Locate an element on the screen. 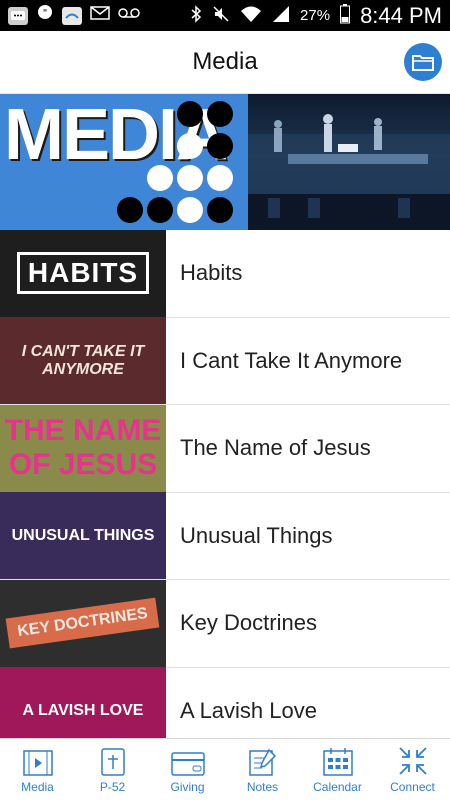  bottom-tab-bar: Media P-52 Giving Notes Calendar Connect is located at coordinates (225, 769).